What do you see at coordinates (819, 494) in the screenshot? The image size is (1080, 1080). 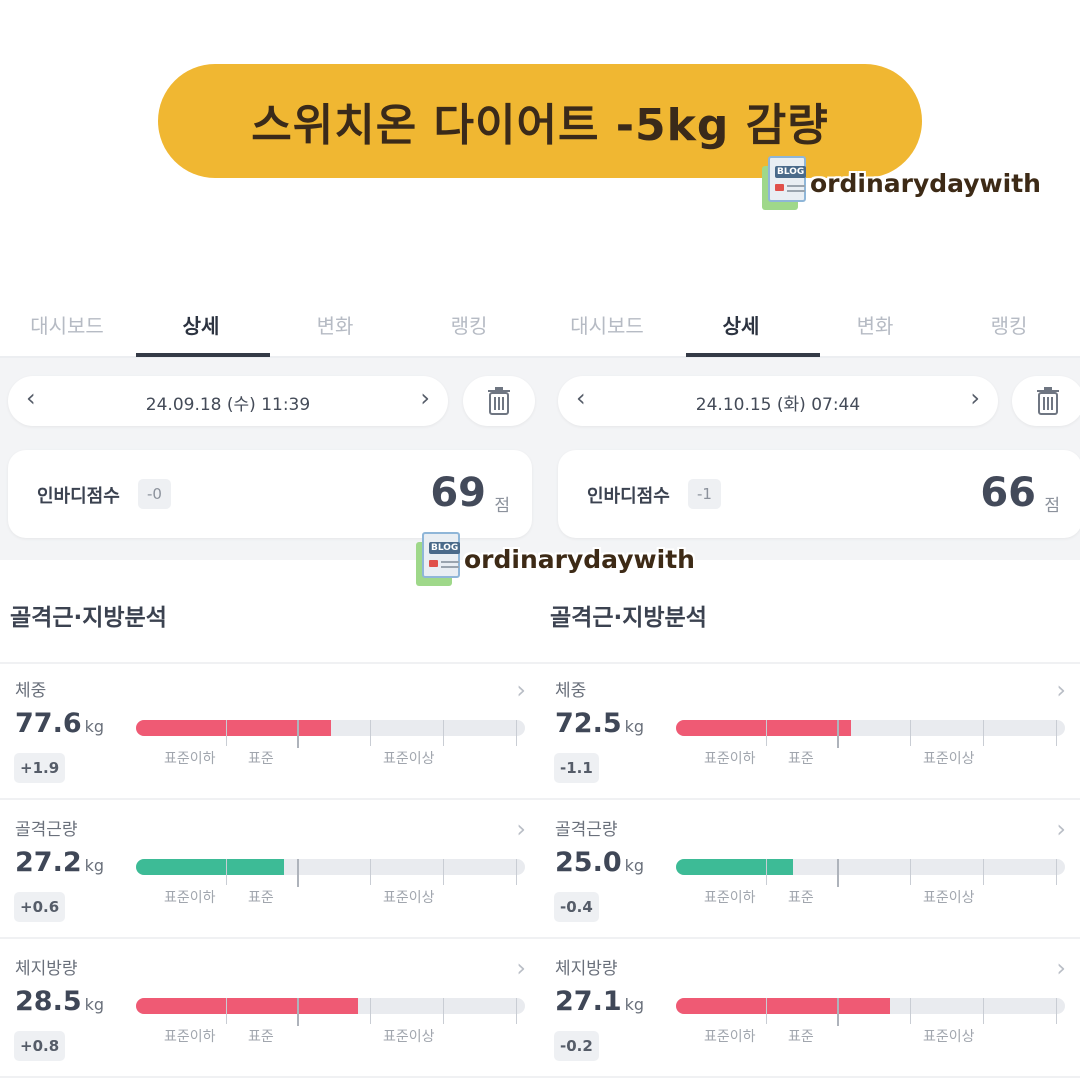 I see `inbody-score-card: 인바디점수 -1 66 점` at bounding box center [819, 494].